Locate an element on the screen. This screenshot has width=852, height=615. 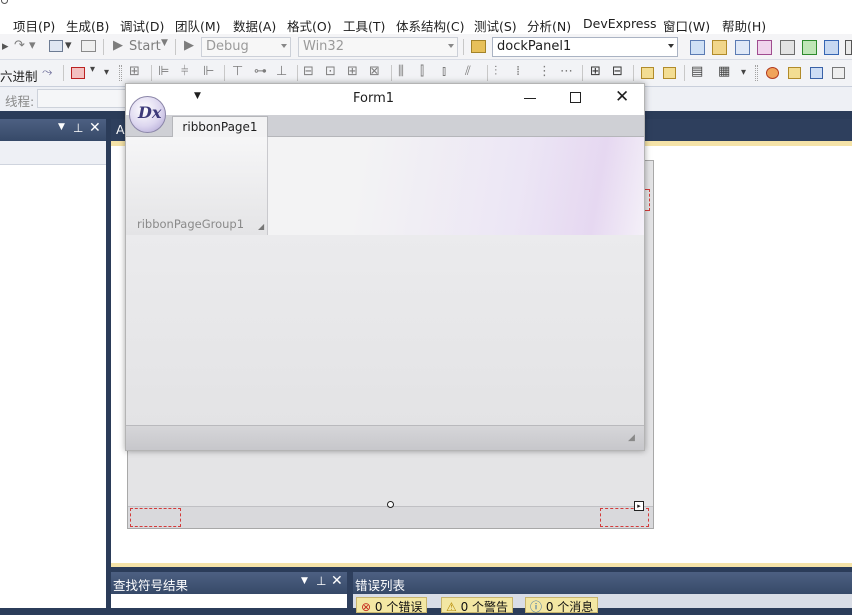
center-vertically-icon: ⊟ is located at coordinates (617, 71).